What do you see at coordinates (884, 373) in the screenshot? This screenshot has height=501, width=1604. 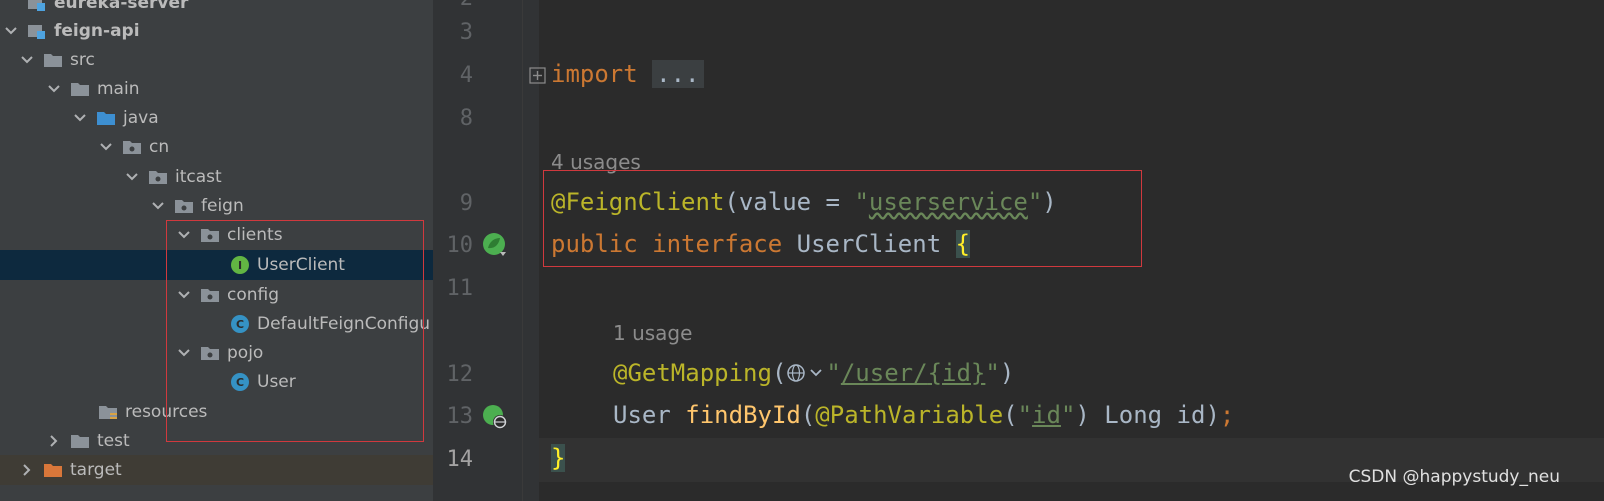 I see `string-token: /user/` at bounding box center [884, 373].